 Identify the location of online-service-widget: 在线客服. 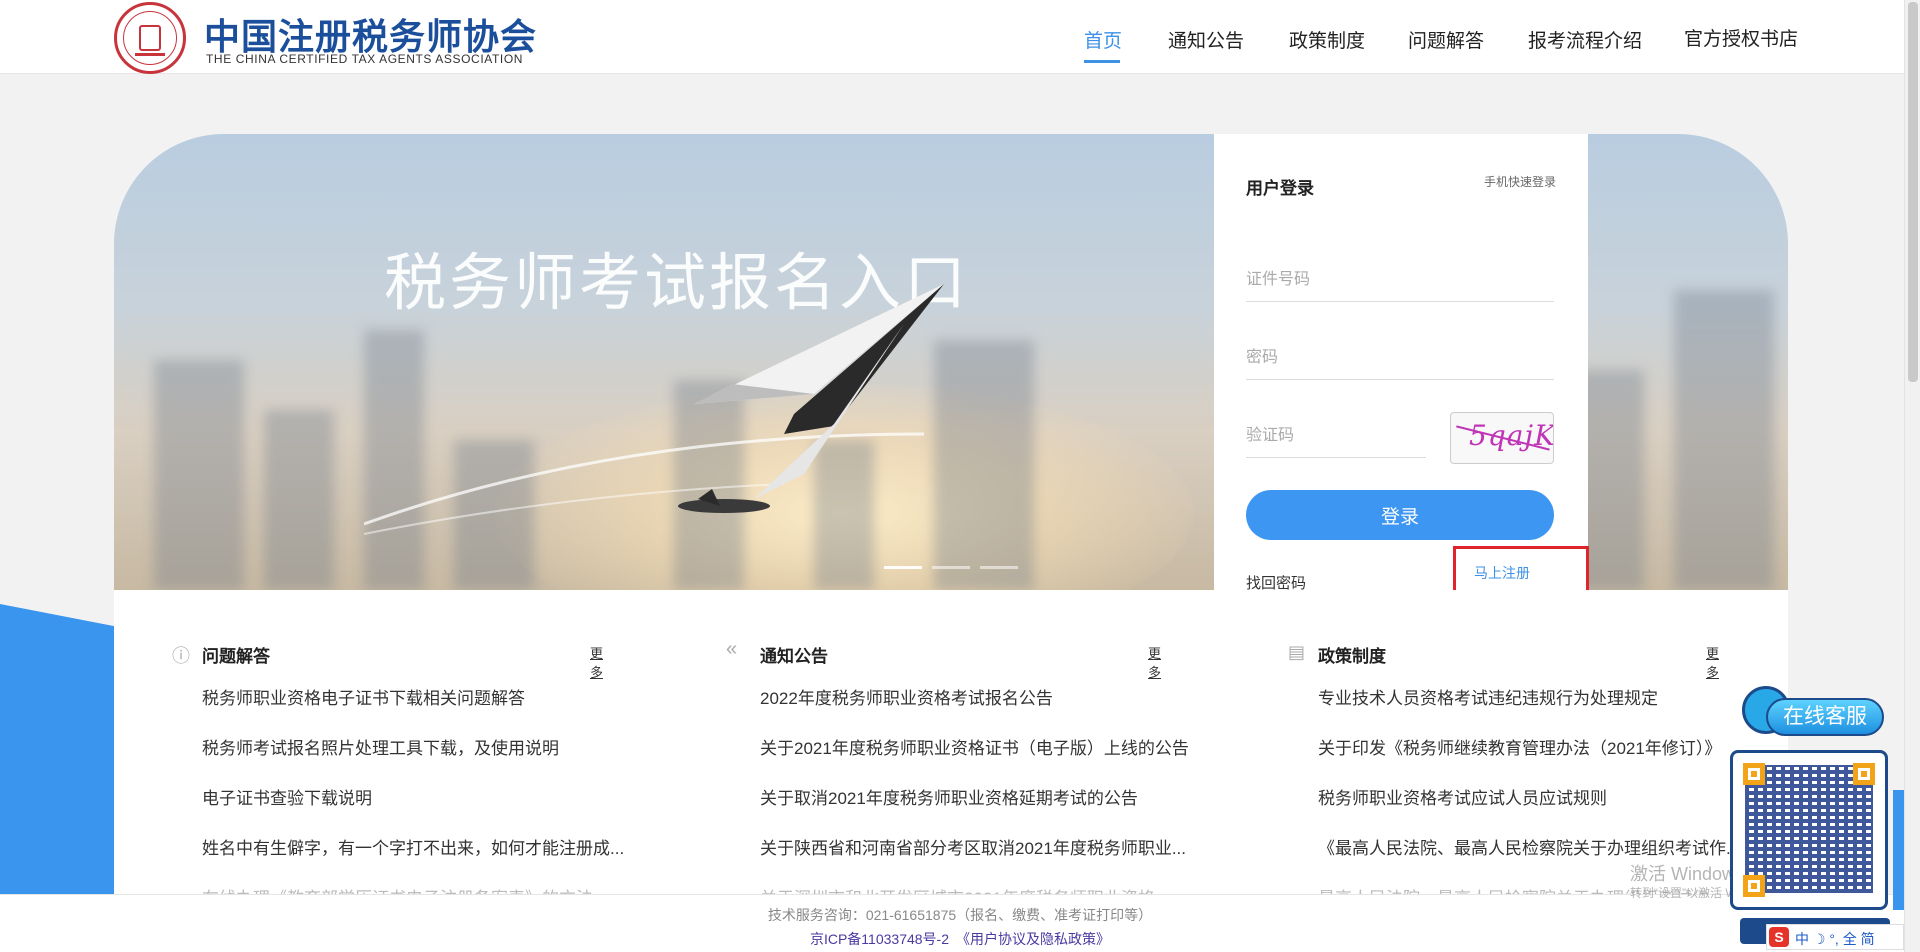
(1811, 817).